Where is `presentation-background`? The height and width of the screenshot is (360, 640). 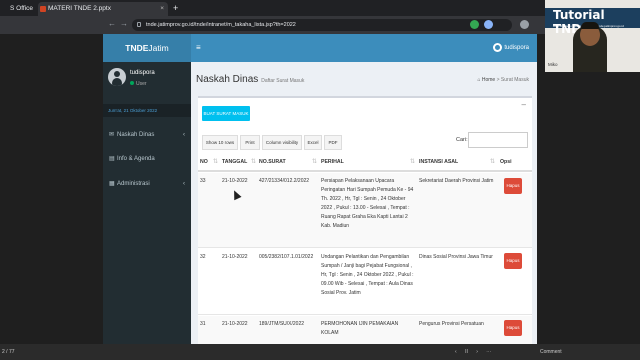
presentation-background is located at coordinates (588, 208).